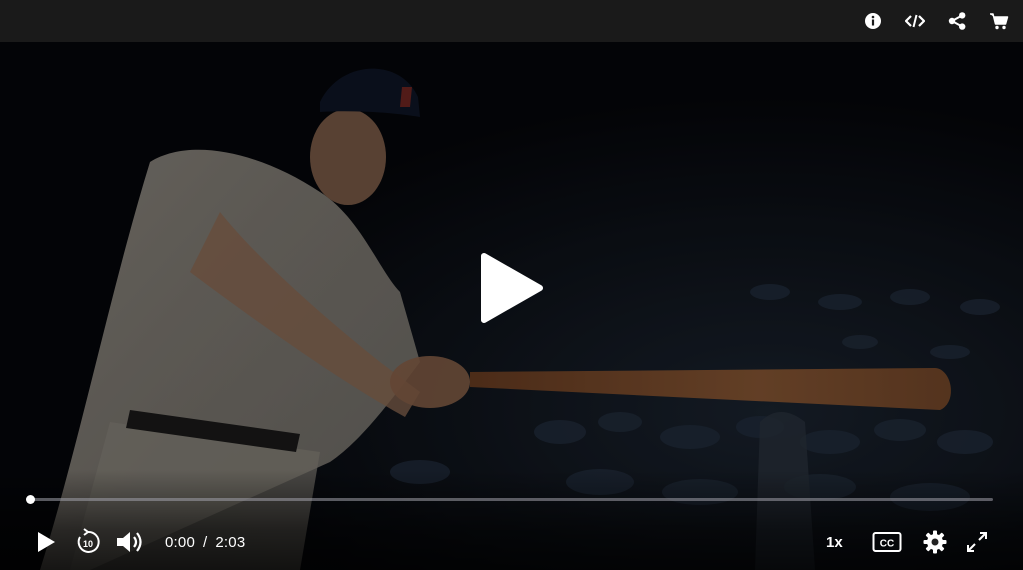 This screenshot has width=1023, height=570. I want to click on fullscreen-button, so click(977, 542).